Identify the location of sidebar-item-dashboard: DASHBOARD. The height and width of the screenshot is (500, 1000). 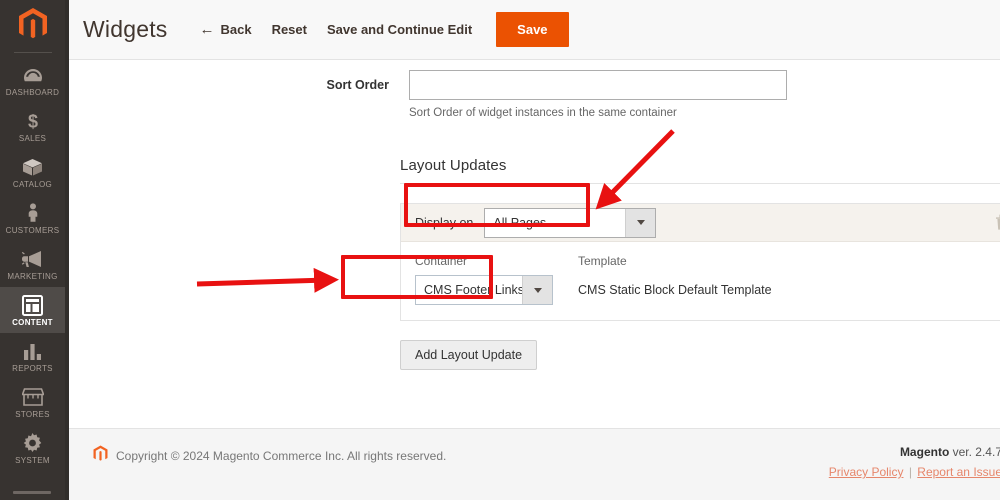
(32, 80).